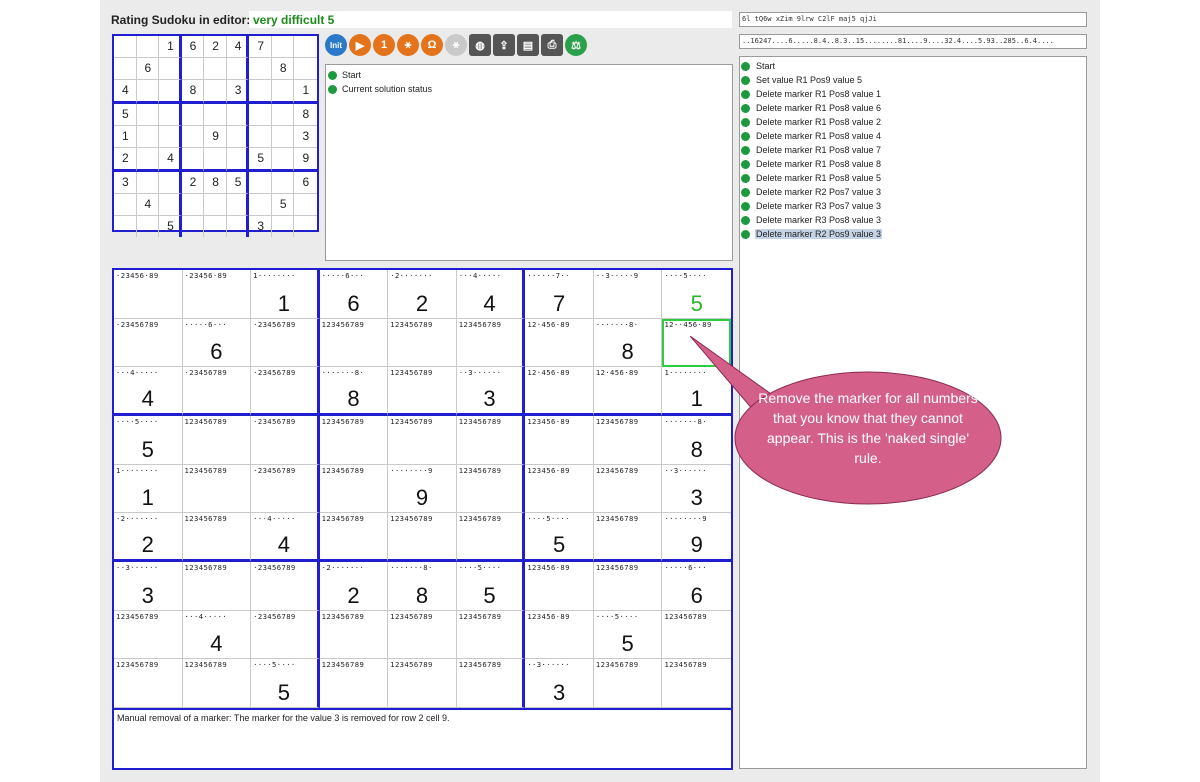 This screenshot has height=782, width=1200. What do you see at coordinates (528, 45) in the screenshot?
I see `save-icon: ▤` at bounding box center [528, 45].